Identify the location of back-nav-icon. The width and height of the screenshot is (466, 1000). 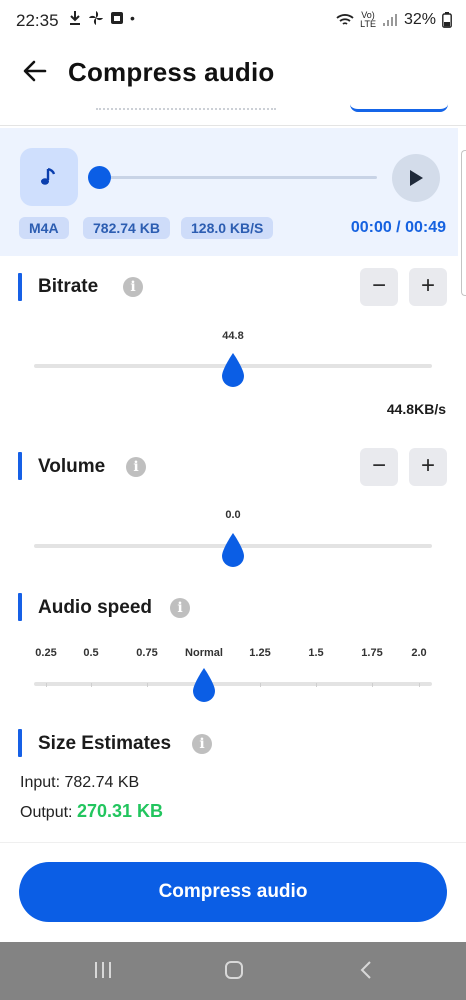
(366, 970).